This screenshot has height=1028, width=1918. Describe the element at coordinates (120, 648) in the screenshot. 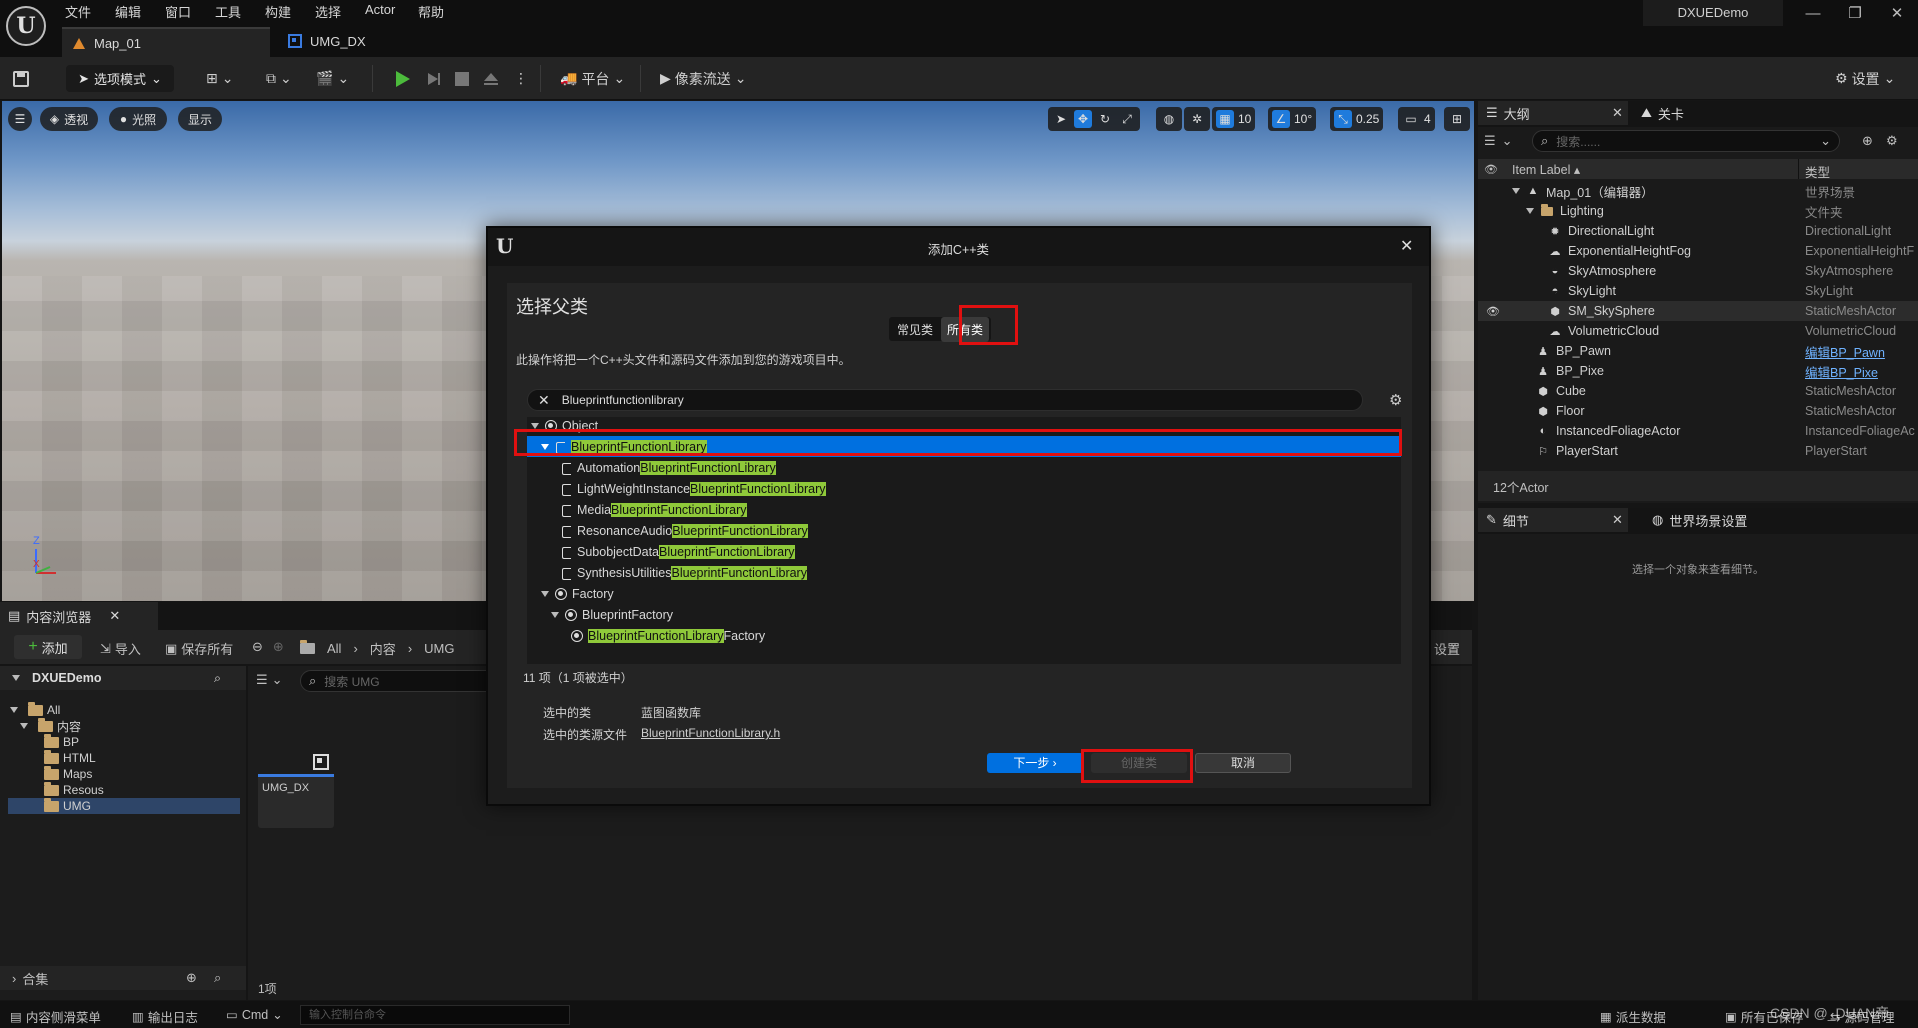

I see `import-button: ⇲ 导入` at that location.